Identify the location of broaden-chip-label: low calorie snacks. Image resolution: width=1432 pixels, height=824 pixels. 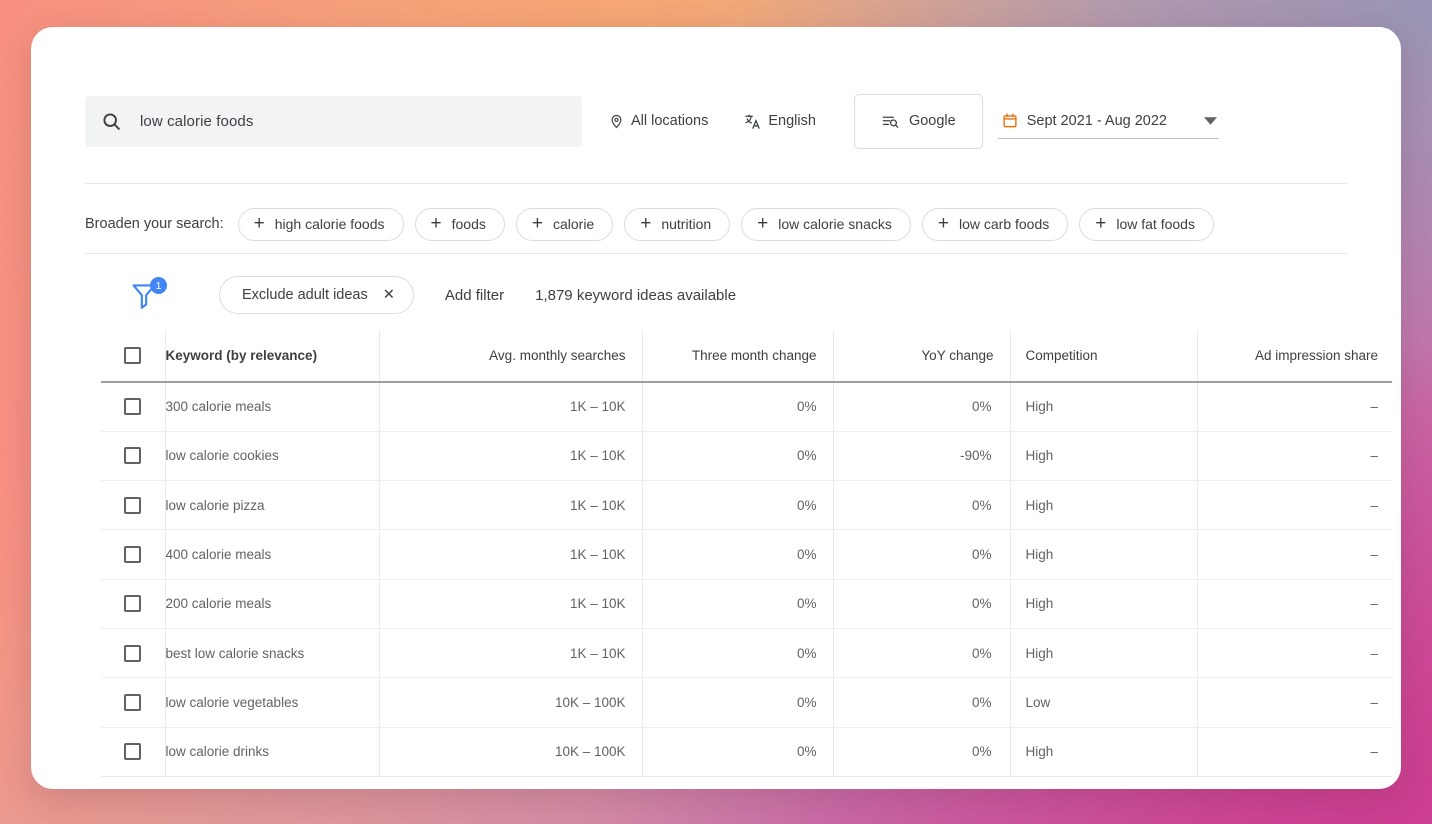
(835, 224).